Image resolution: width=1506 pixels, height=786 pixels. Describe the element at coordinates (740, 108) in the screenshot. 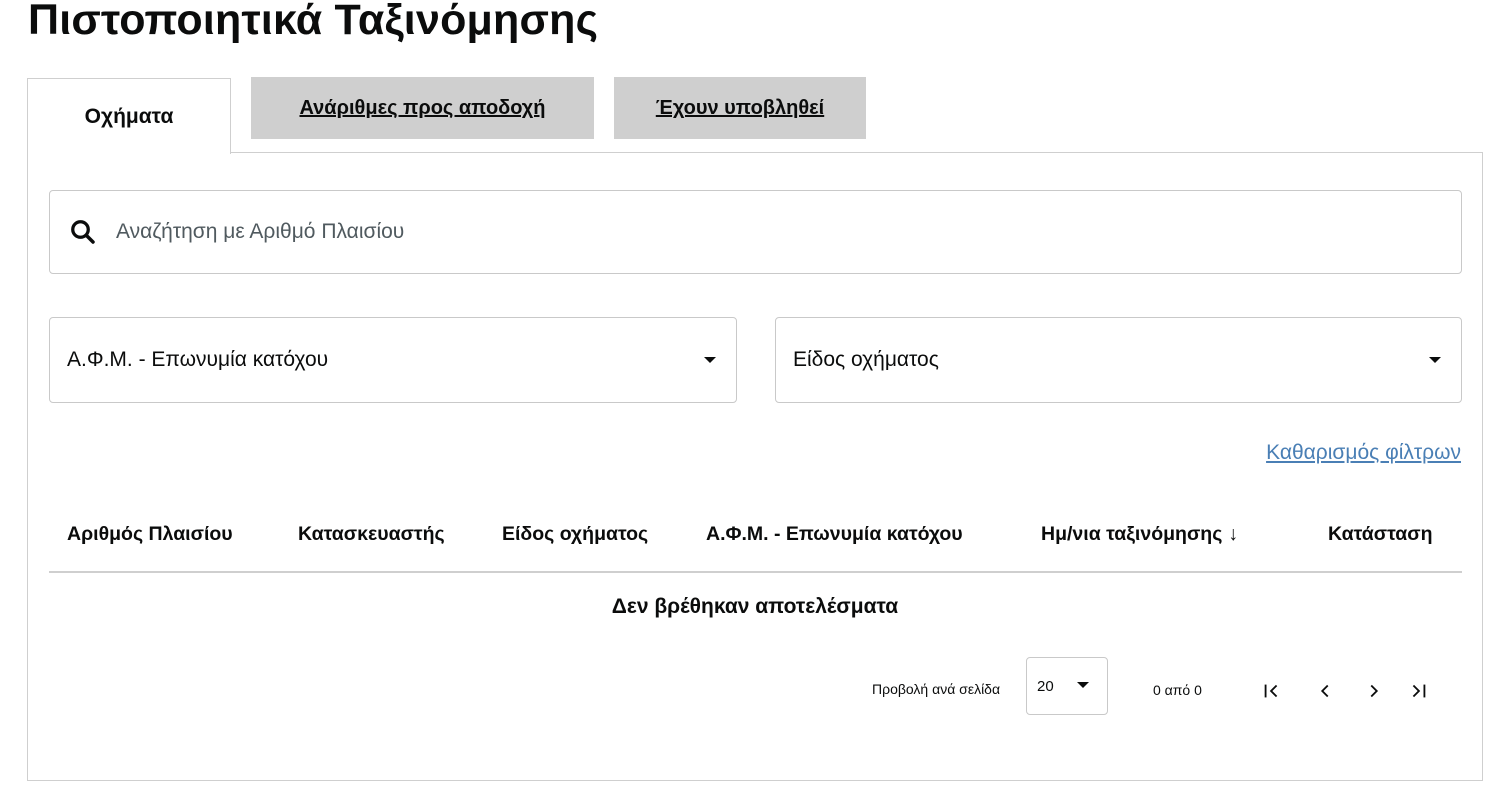

I see `tab-submitted: Έχουν υποβληθεί` at that location.